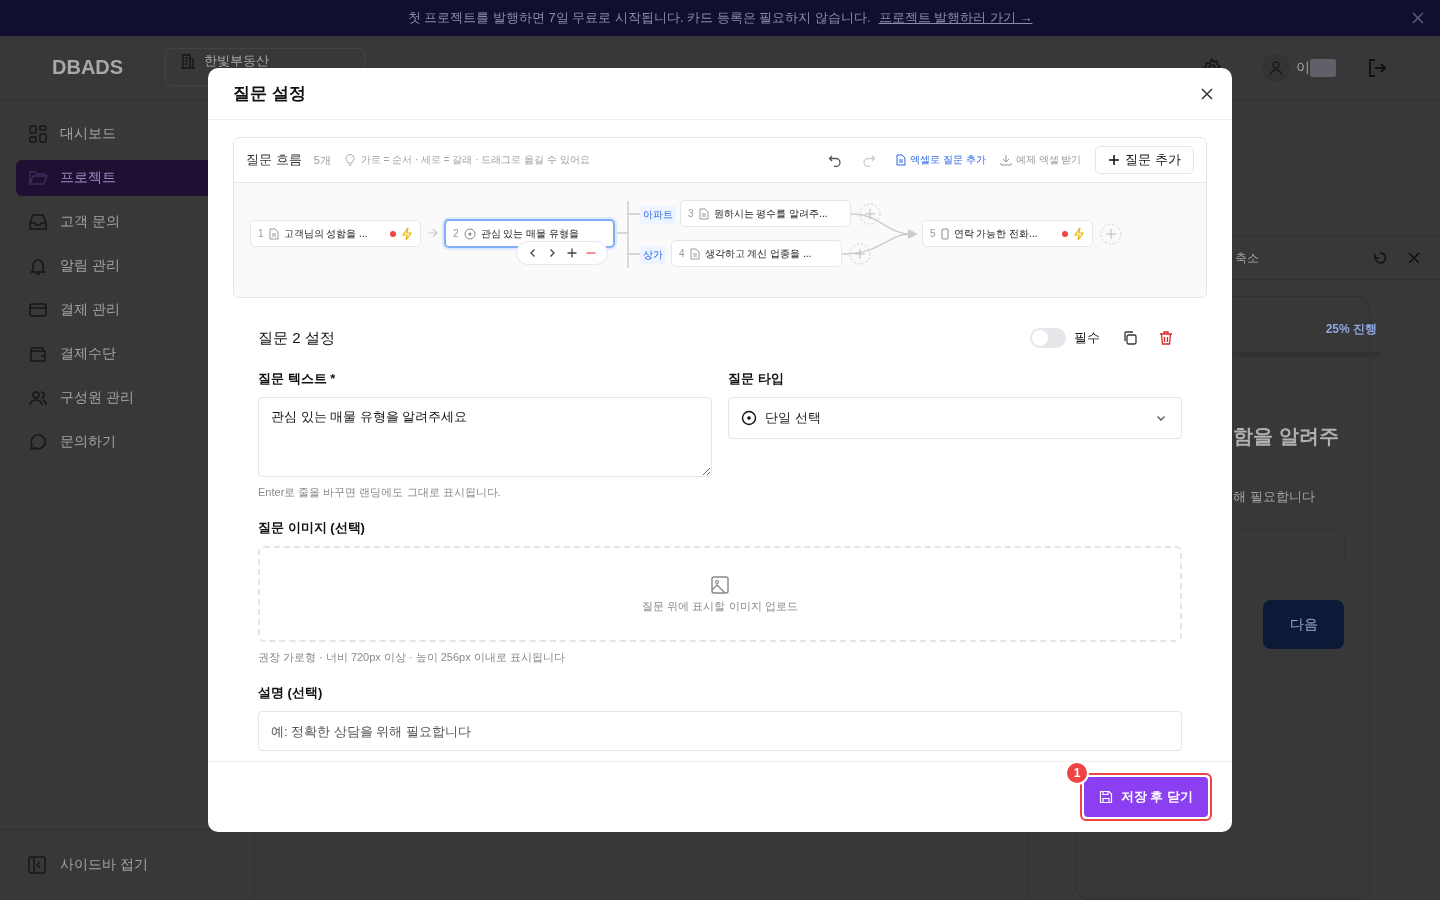 This screenshot has height=900, width=1440. I want to click on question-description: 해 필요합니다, so click(1274, 497).